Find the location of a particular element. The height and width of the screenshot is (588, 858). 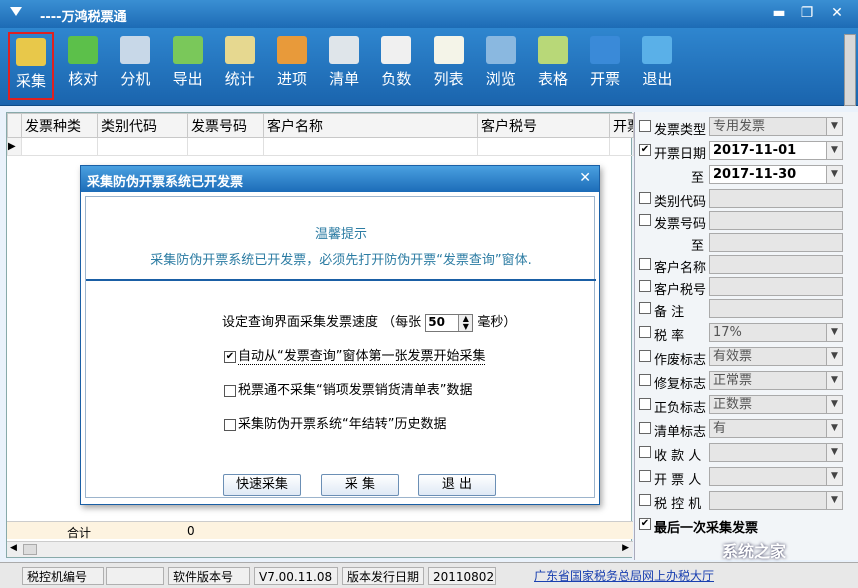

option-checkbox: ✔ is located at coordinates (230, 356).